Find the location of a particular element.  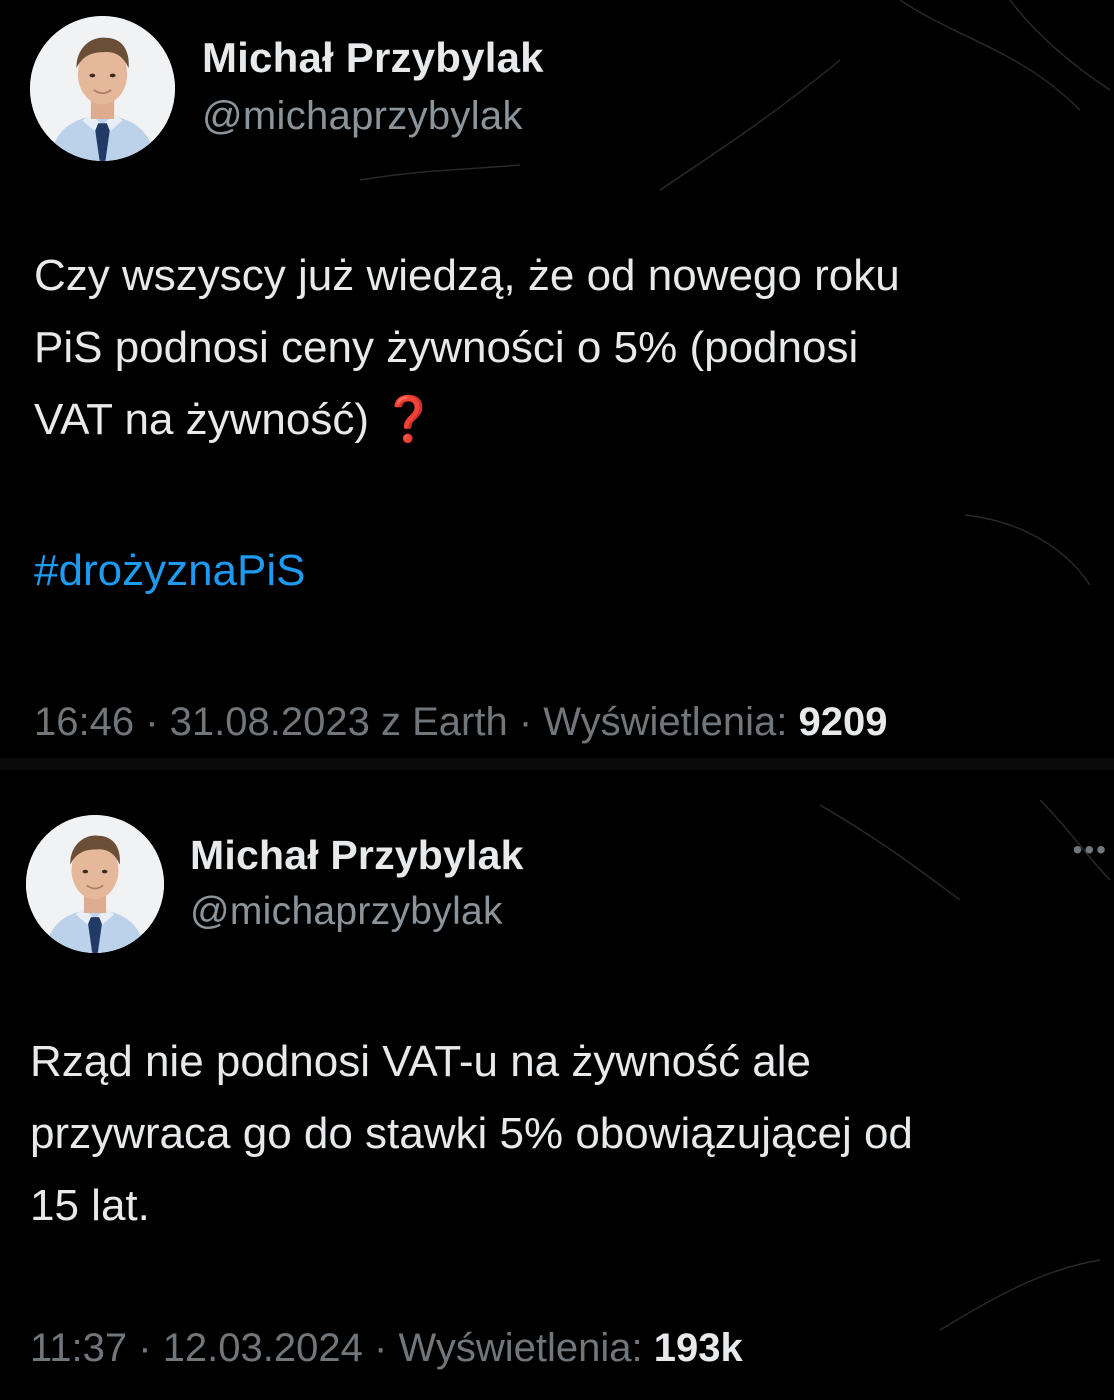

tweet-meta: 11:37 · 12.03.2024 · Wyświetlenia: 193k is located at coordinates (386, 1348).